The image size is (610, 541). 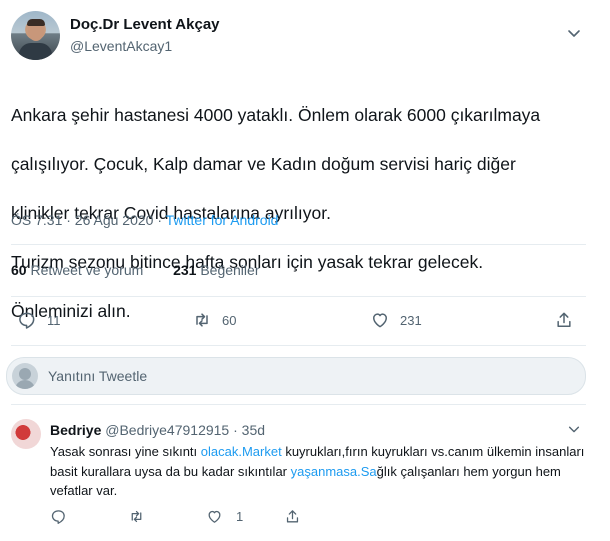 I want to click on reply-count: 11, so click(x=54, y=320).